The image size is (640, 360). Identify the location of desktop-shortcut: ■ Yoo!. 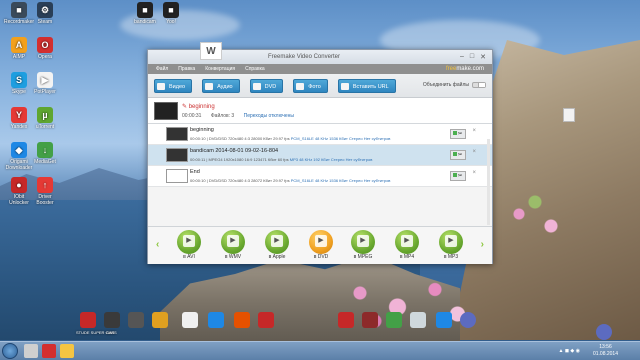
(171, 13).